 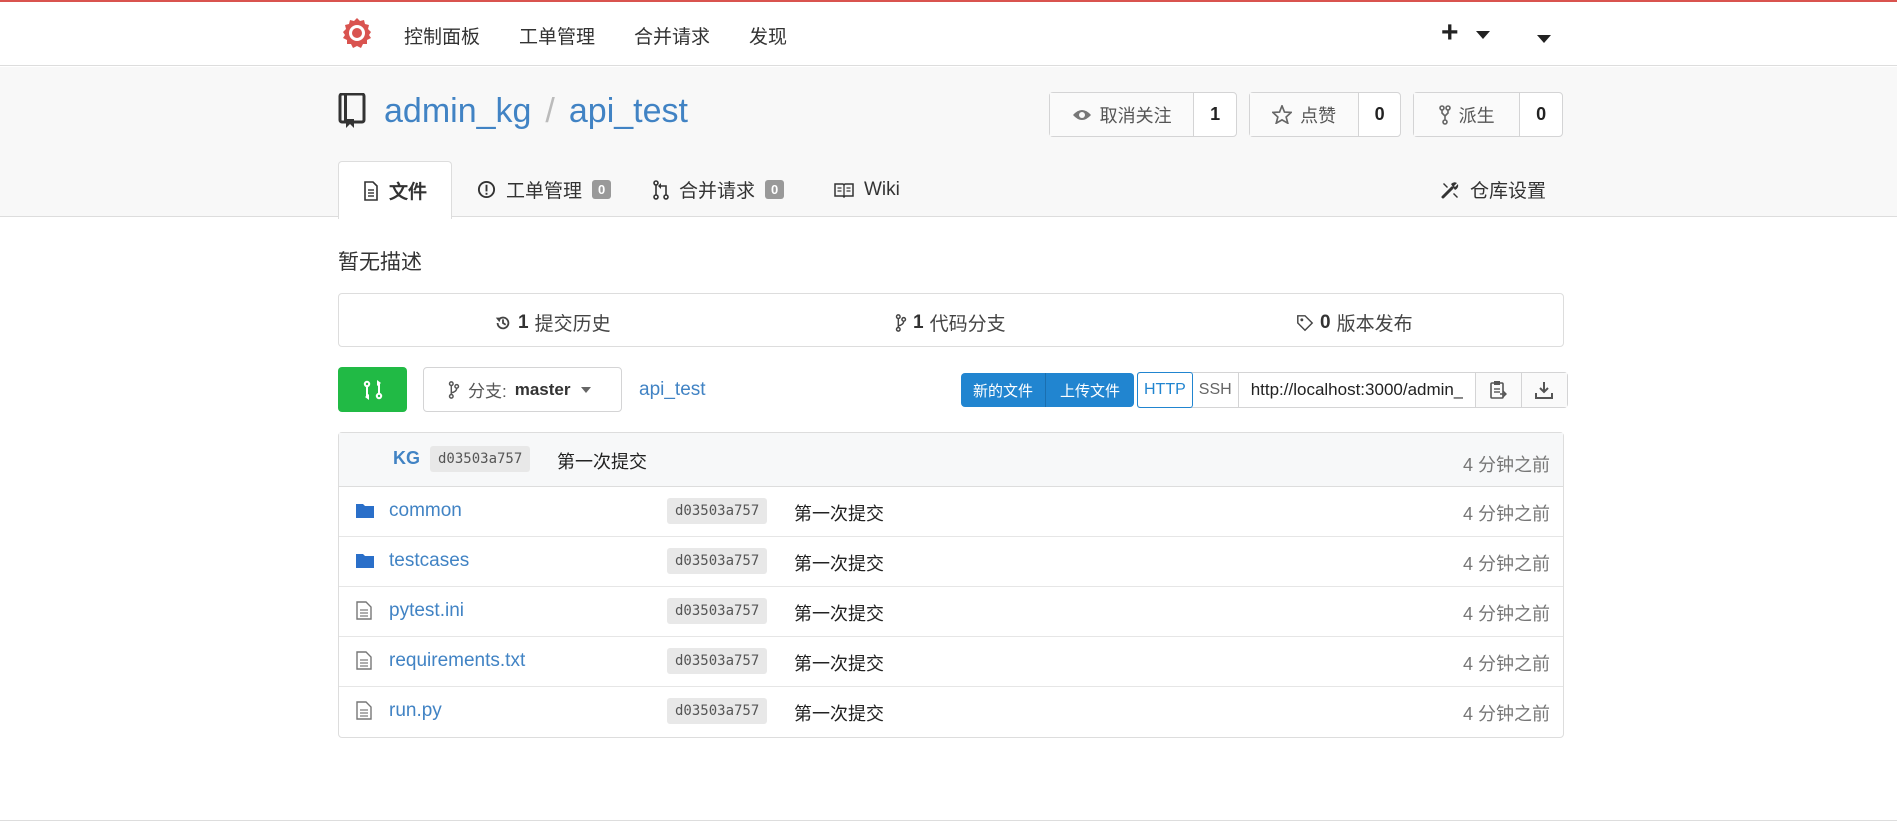 I want to click on nav-issues: 工单管理, so click(x=557, y=35).